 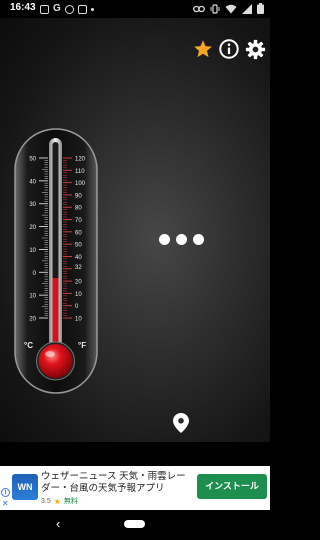 I want to click on bulb, so click(x=55, y=361).